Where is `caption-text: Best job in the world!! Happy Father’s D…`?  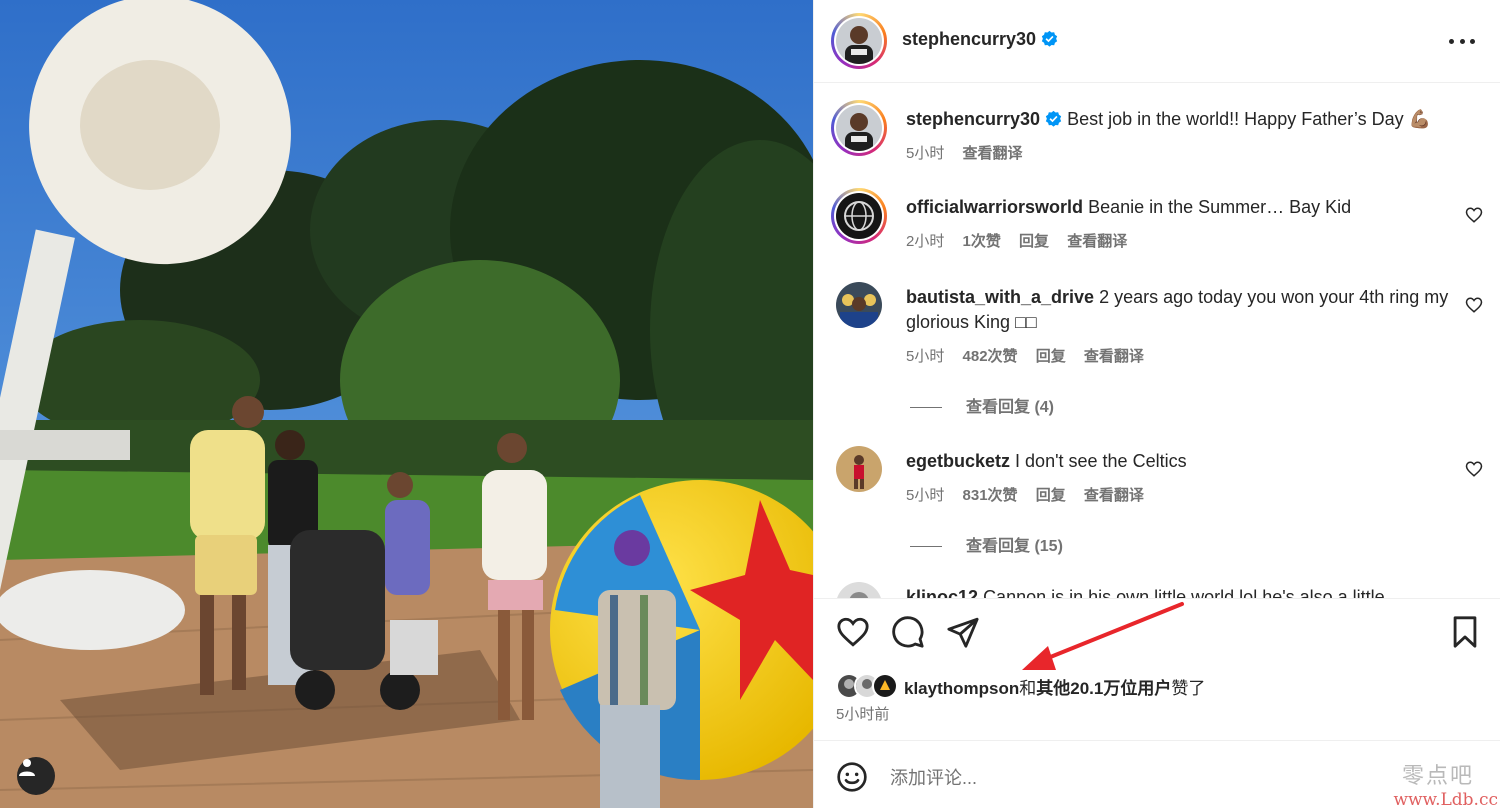
caption-text: Best job in the world!! Happy Father’s D… is located at coordinates (1235, 119).